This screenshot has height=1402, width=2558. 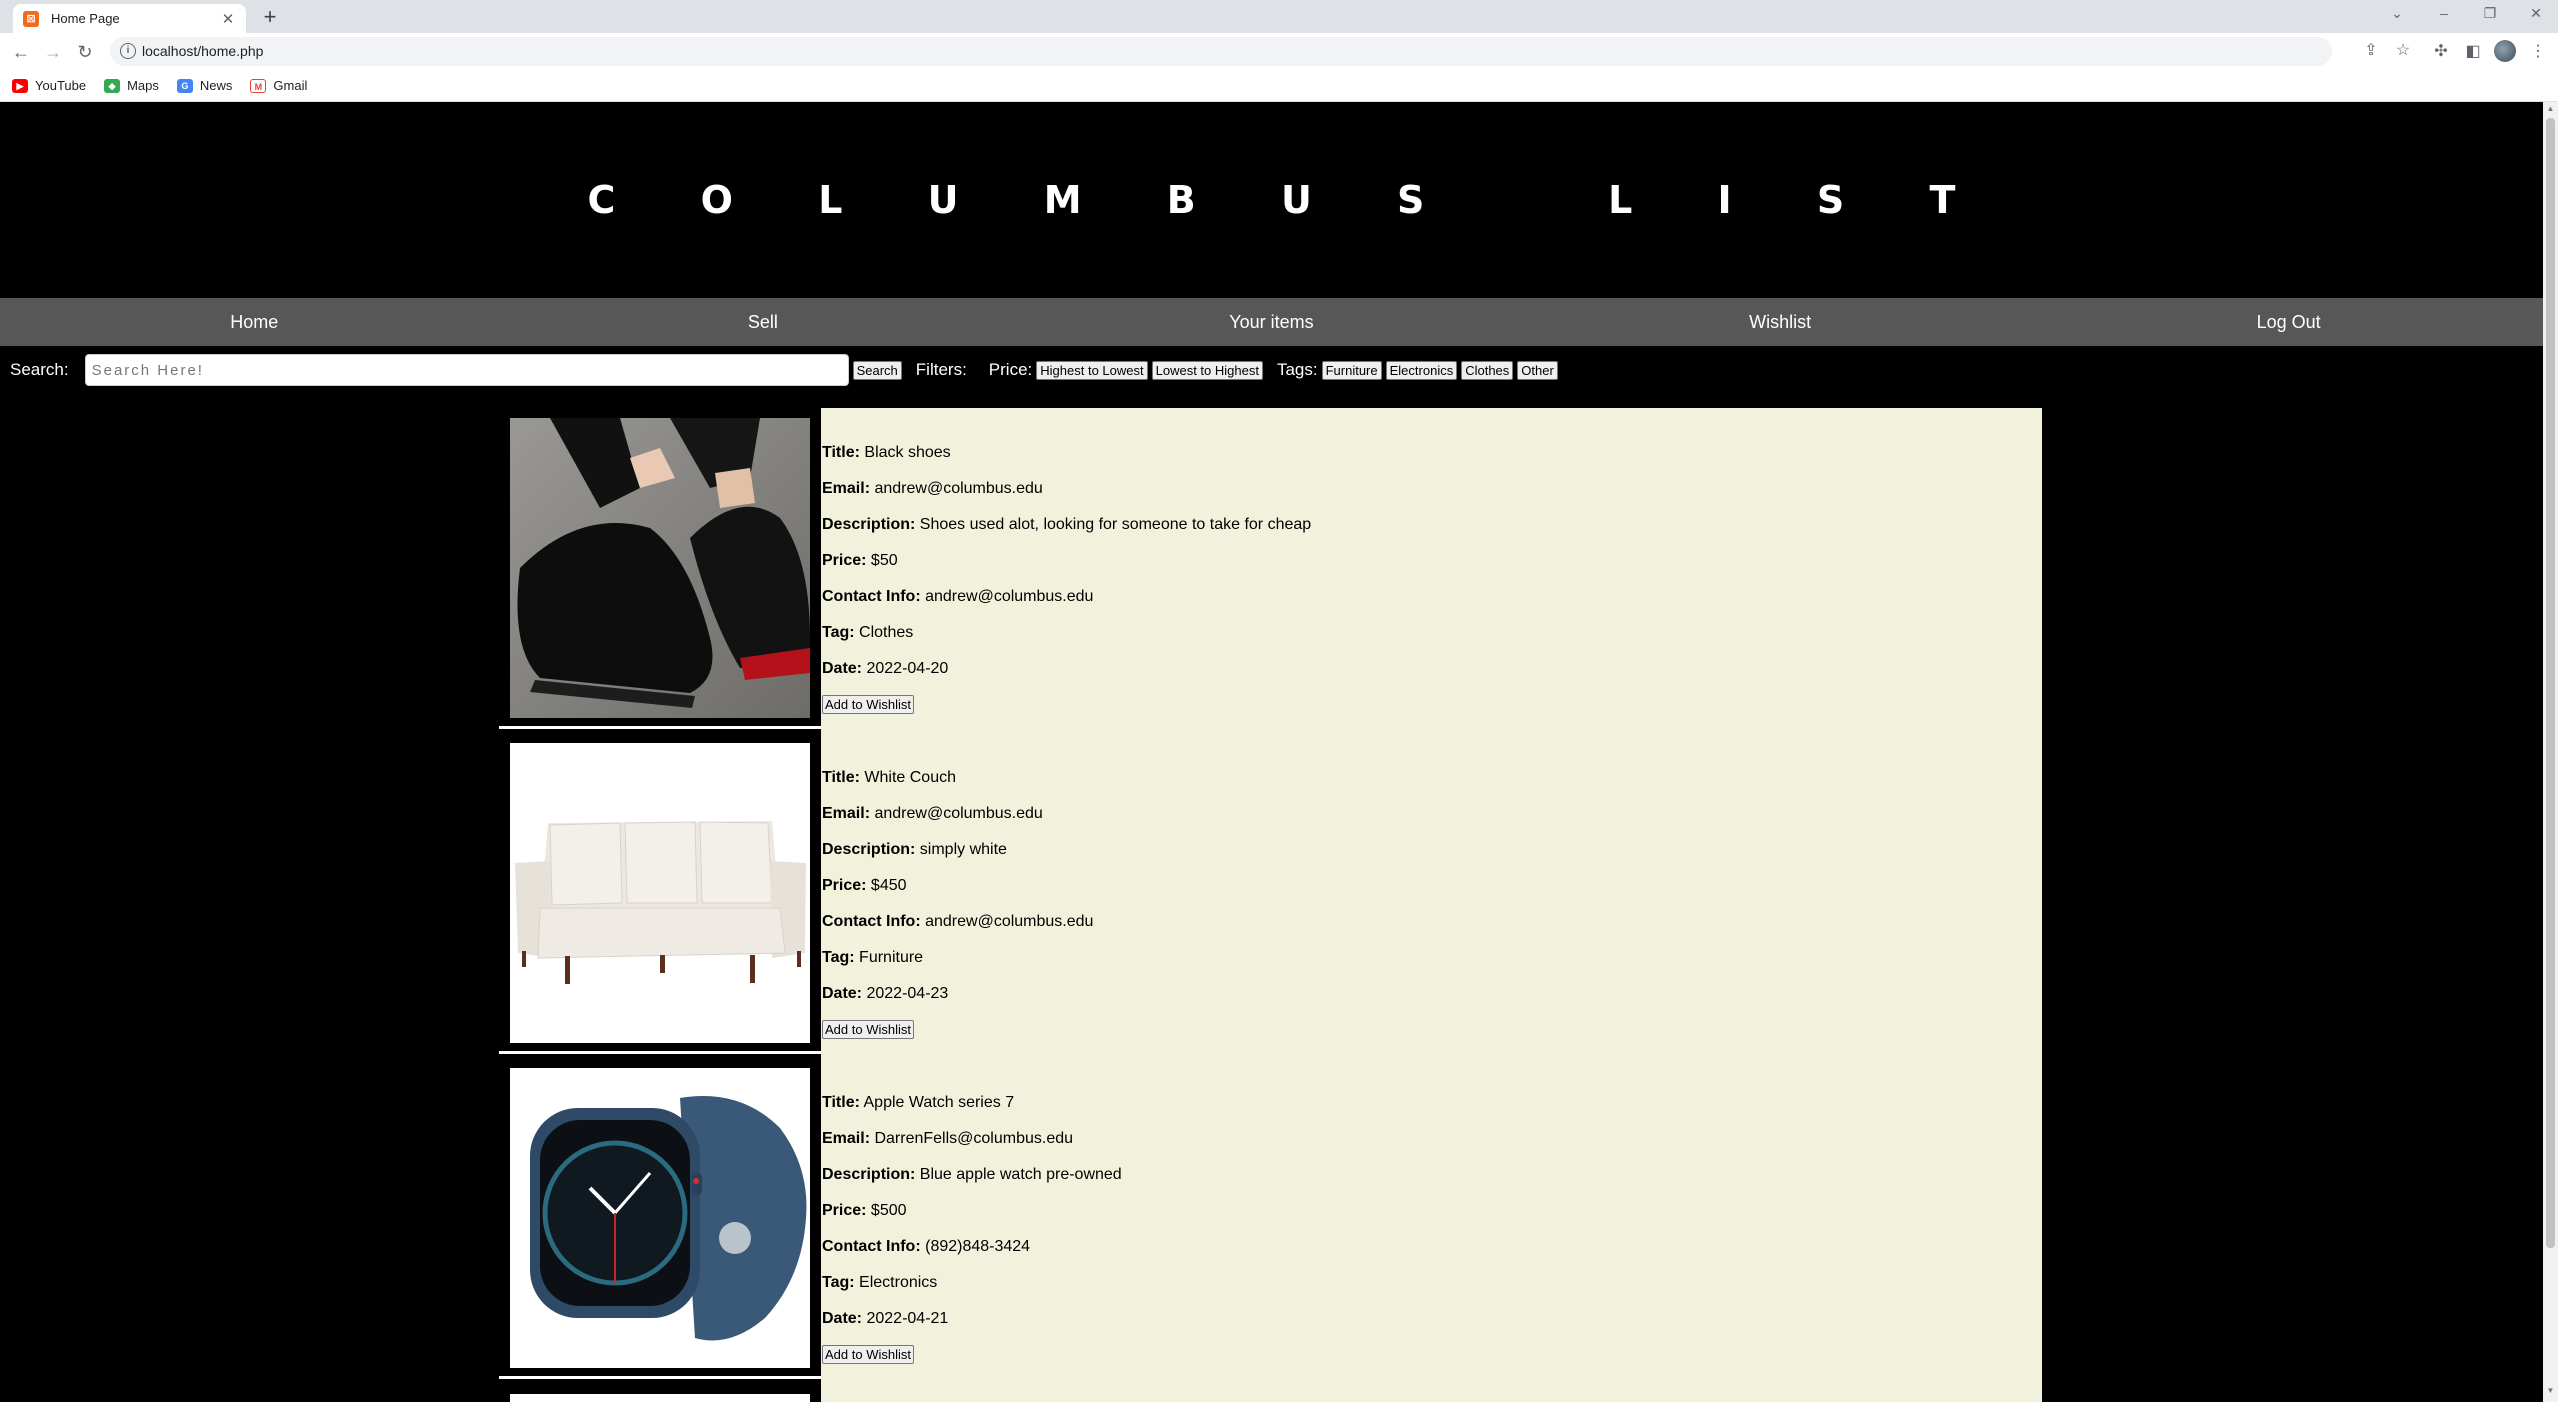 I want to click on listing-tag: Clothes, so click(x=886, y=632).